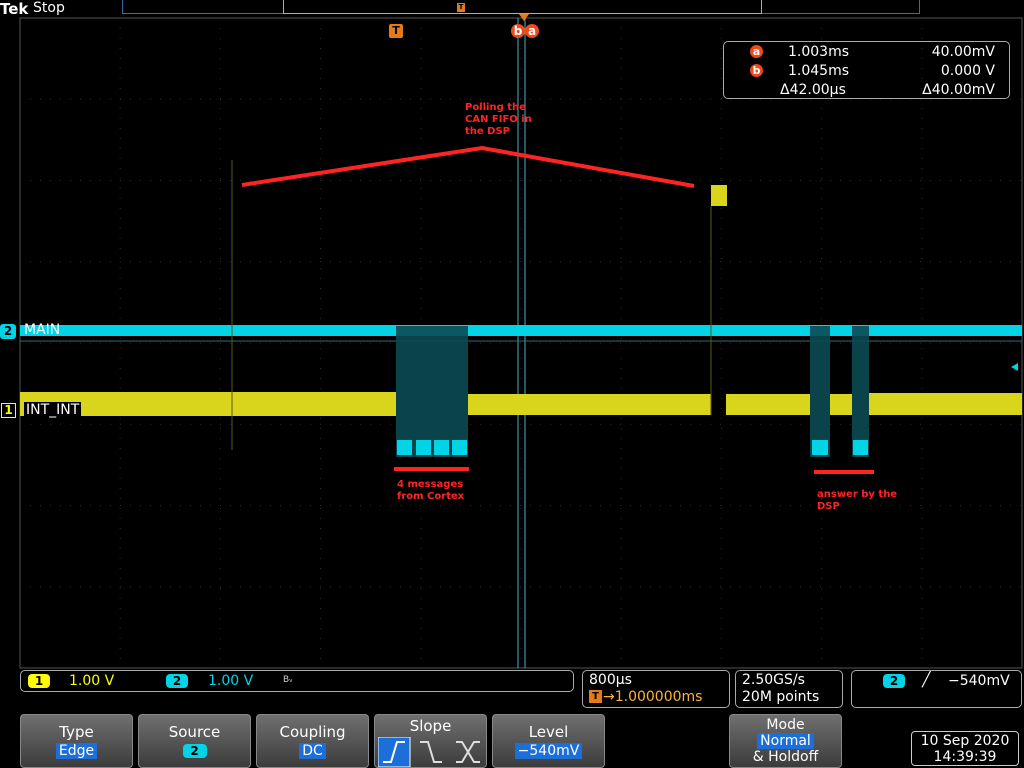  What do you see at coordinates (312, 741) in the screenshot?
I see `coupling-button: Coupling DC` at bounding box center [312, 741].